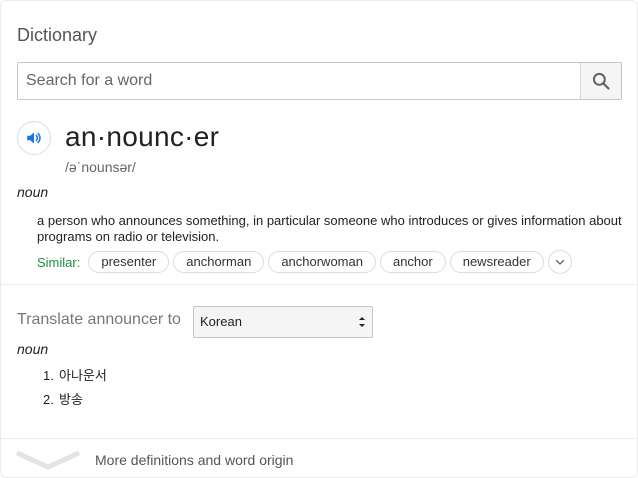 Image resolution: width=638 pixels, height=478 pixels. I want to click on similar-chip-anchorwoman: anchorwoman, so click(322, 262).